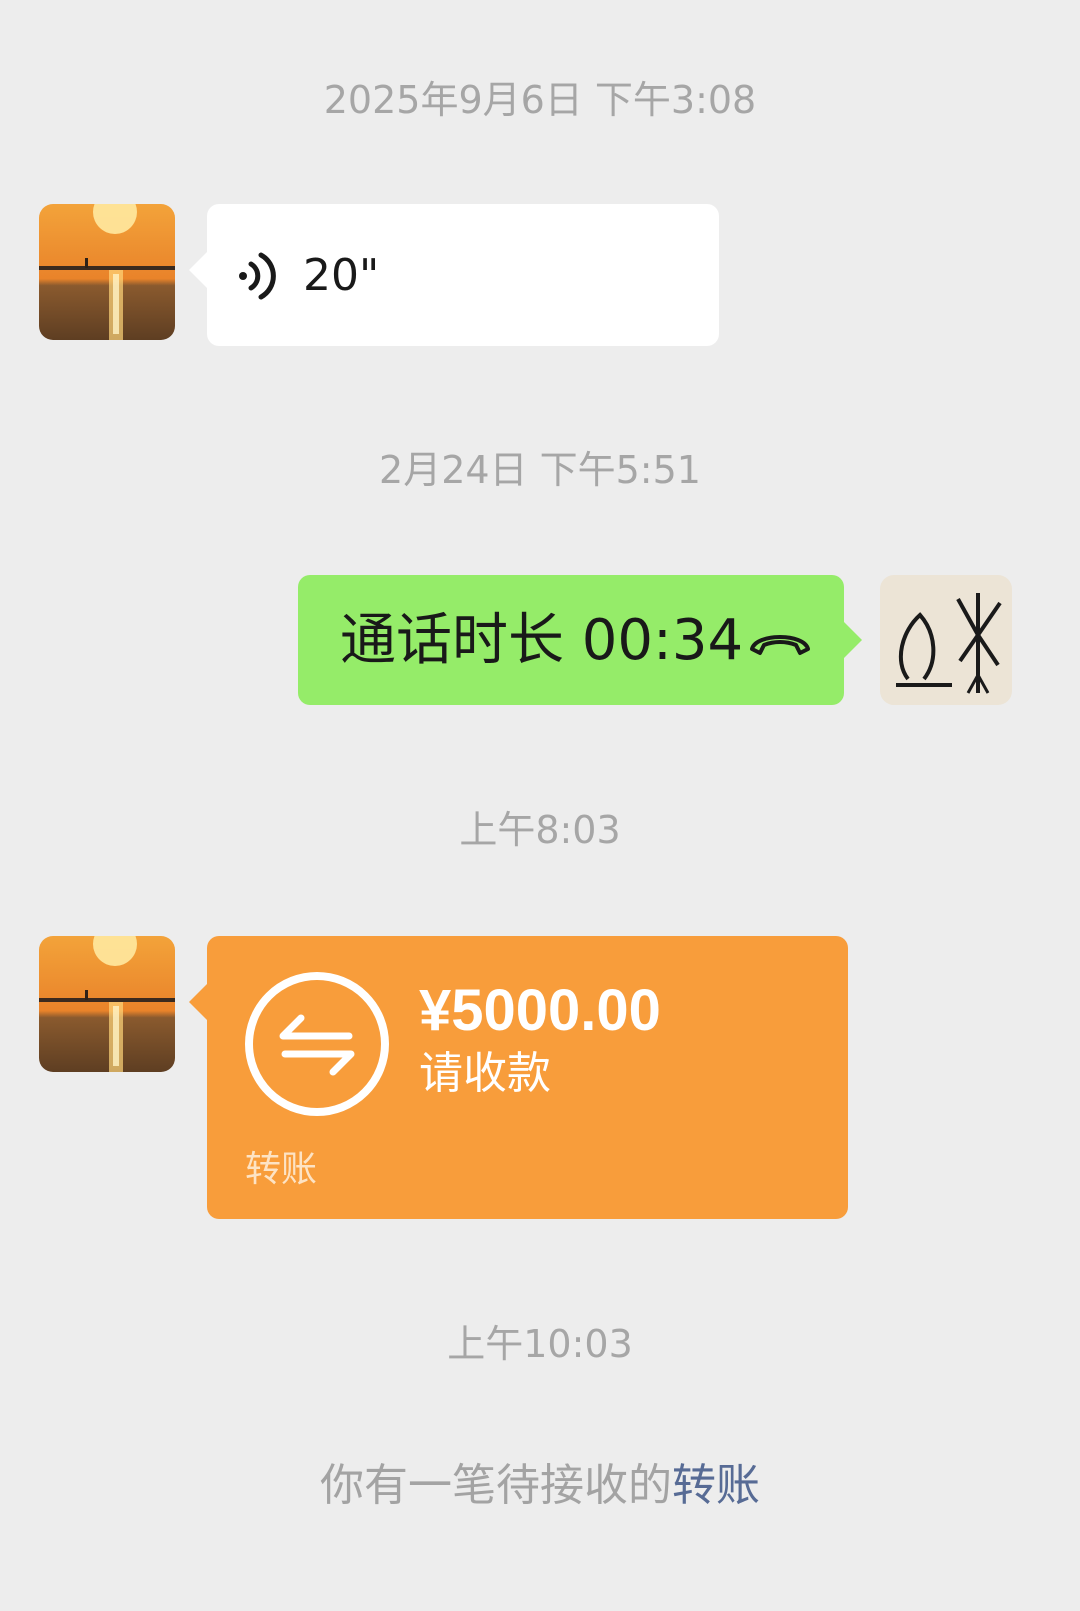  What do you see at coordinates (485, 1073) in the screenshot?
I see `transfer-status: 请收款` at bounding box center [485, 1073].